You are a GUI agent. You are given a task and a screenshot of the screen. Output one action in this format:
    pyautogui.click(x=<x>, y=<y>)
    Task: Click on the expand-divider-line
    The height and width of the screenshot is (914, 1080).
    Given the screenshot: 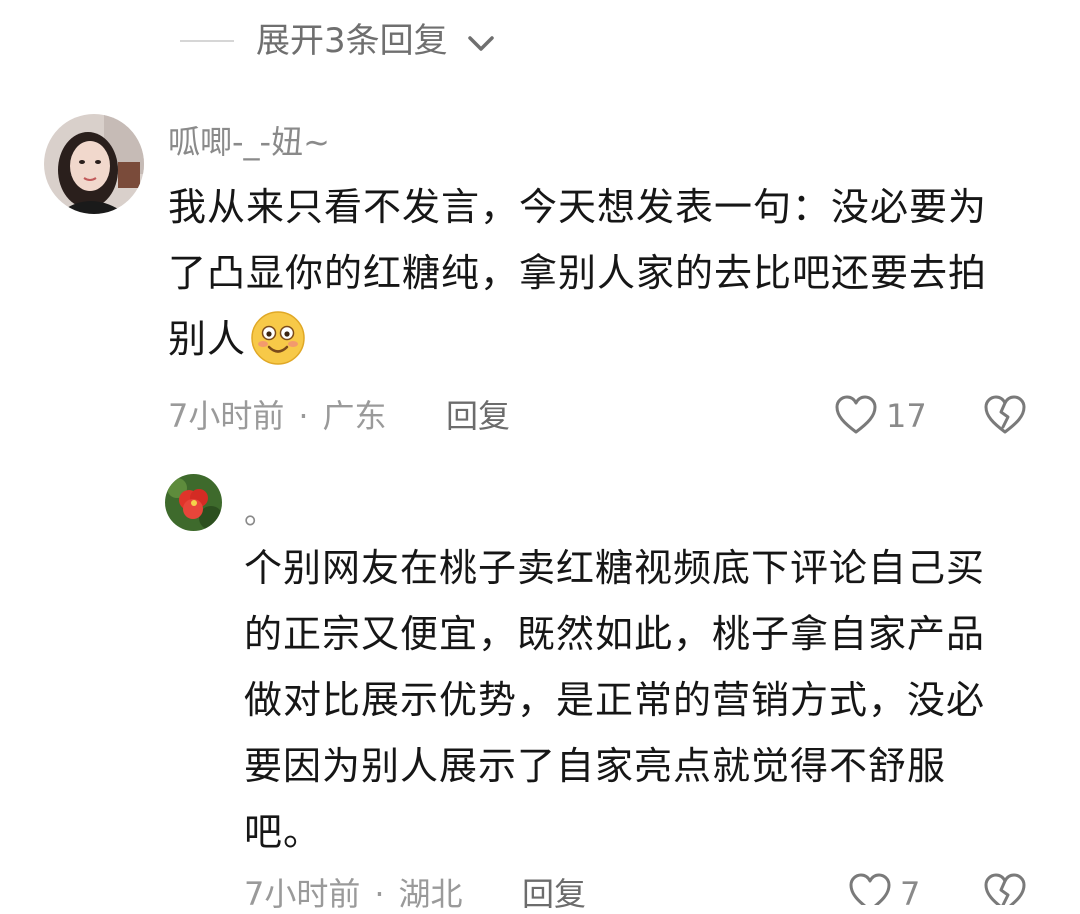 What is the action you would take?
    pyautogui.click(x=207, y=41)
    